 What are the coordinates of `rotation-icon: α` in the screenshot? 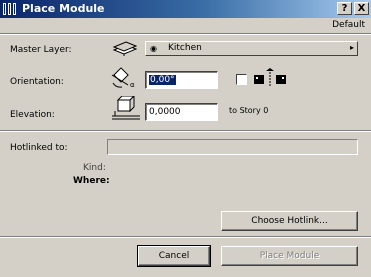 It's located at (123, 78).